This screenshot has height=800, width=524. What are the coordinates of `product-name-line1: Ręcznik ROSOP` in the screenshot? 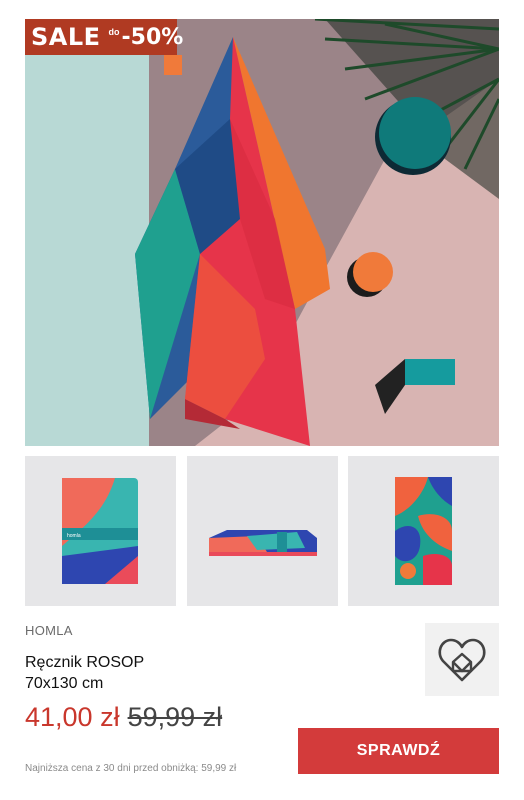 It's located at (85, 662).